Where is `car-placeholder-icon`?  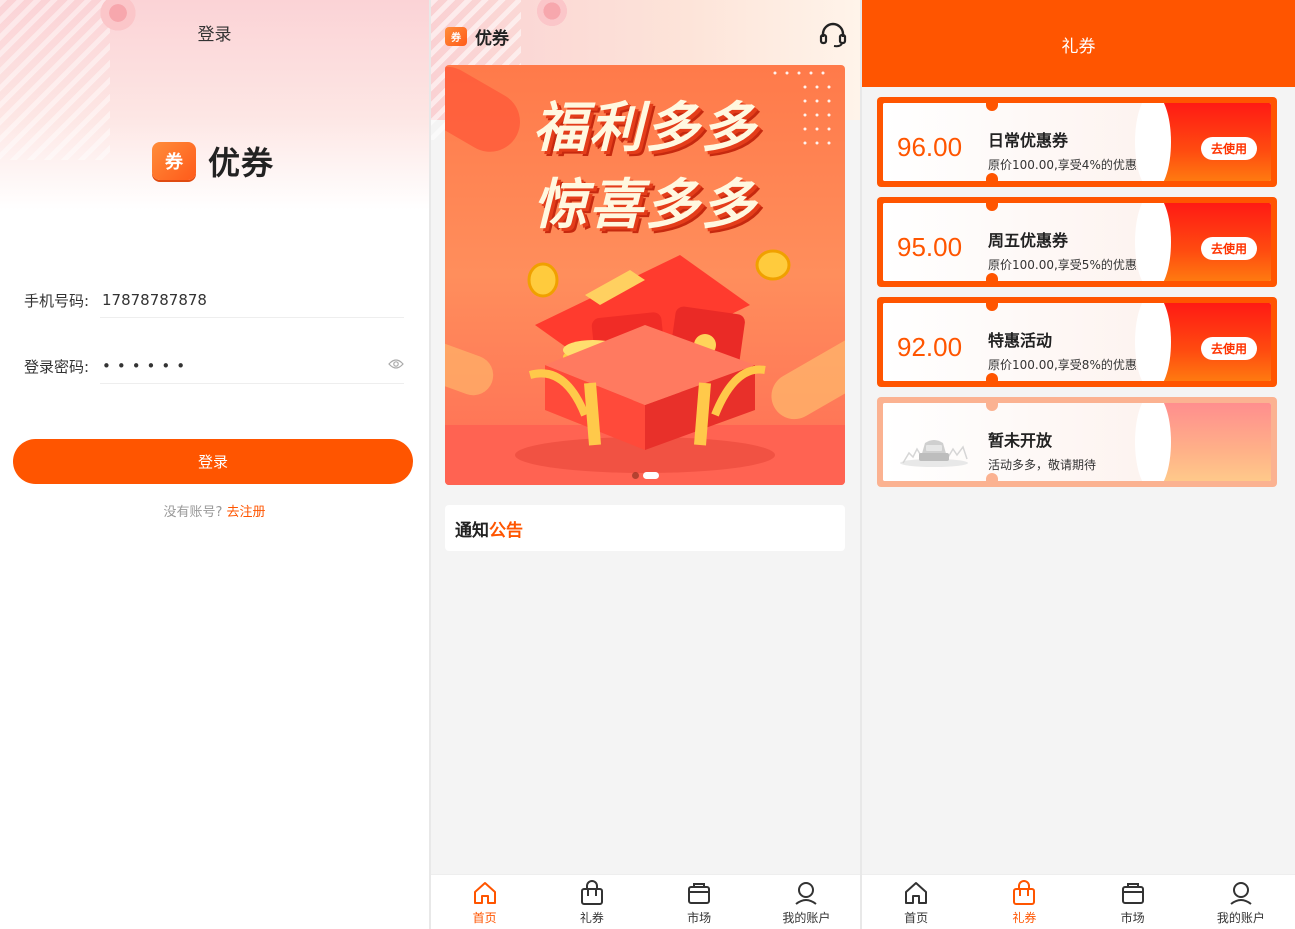 car-placeholder-icon is located at coordinates (934, 453).